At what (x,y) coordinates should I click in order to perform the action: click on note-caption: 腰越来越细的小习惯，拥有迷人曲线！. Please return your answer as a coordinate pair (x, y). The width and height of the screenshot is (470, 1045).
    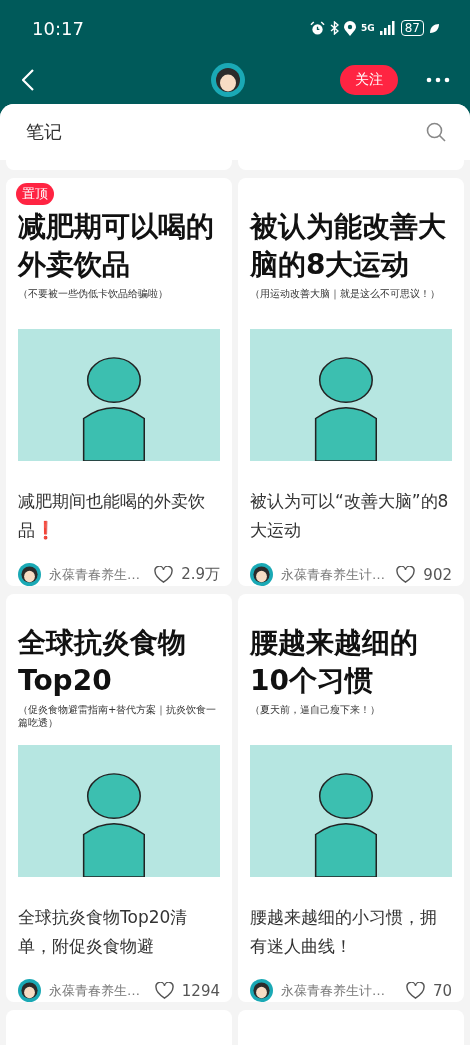
    Looking at the image, I should click on (343, 932).